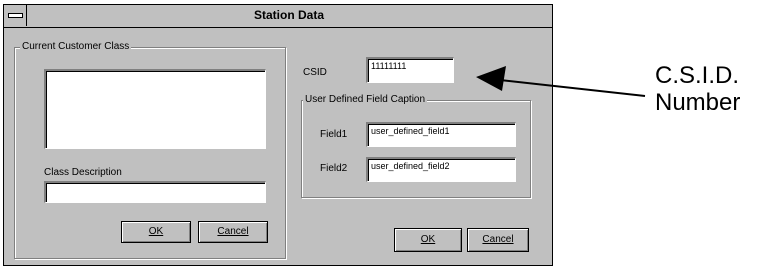 The width and height of the screenshot is (781, 272). I want to click on title-bar: Station Data, so click(278, 16).